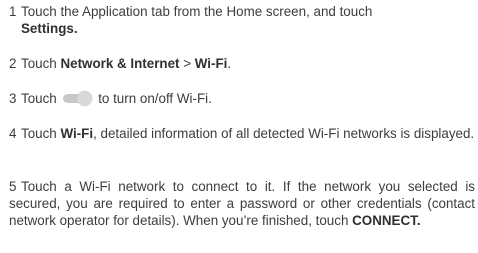 This screenshot has width=478, height=253. I want to click on period-text: ., so click(229, 63).